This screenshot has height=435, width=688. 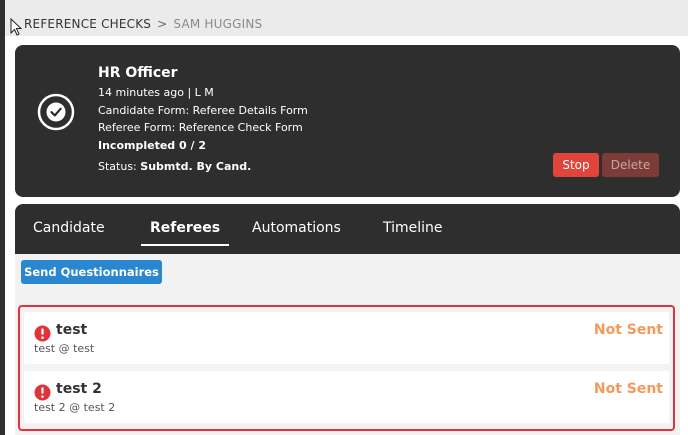 What do you see at coordinates (347, 229) in the screenshot?
I see `tab-bar: Candidate Referees Automations Timeline` at bounding box center [347, 229].